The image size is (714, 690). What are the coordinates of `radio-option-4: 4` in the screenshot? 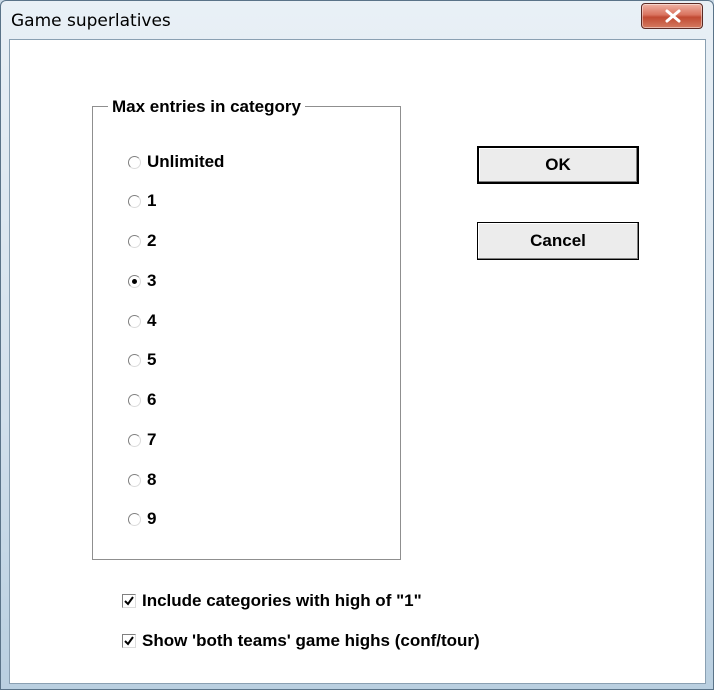 It's located at (142, 321).